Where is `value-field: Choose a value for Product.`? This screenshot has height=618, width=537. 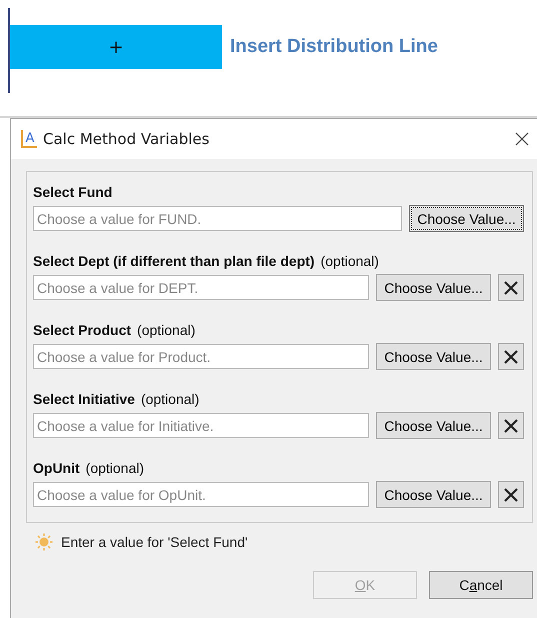
value-field: Choose a value for Product. is located at coordinates (201, 356).